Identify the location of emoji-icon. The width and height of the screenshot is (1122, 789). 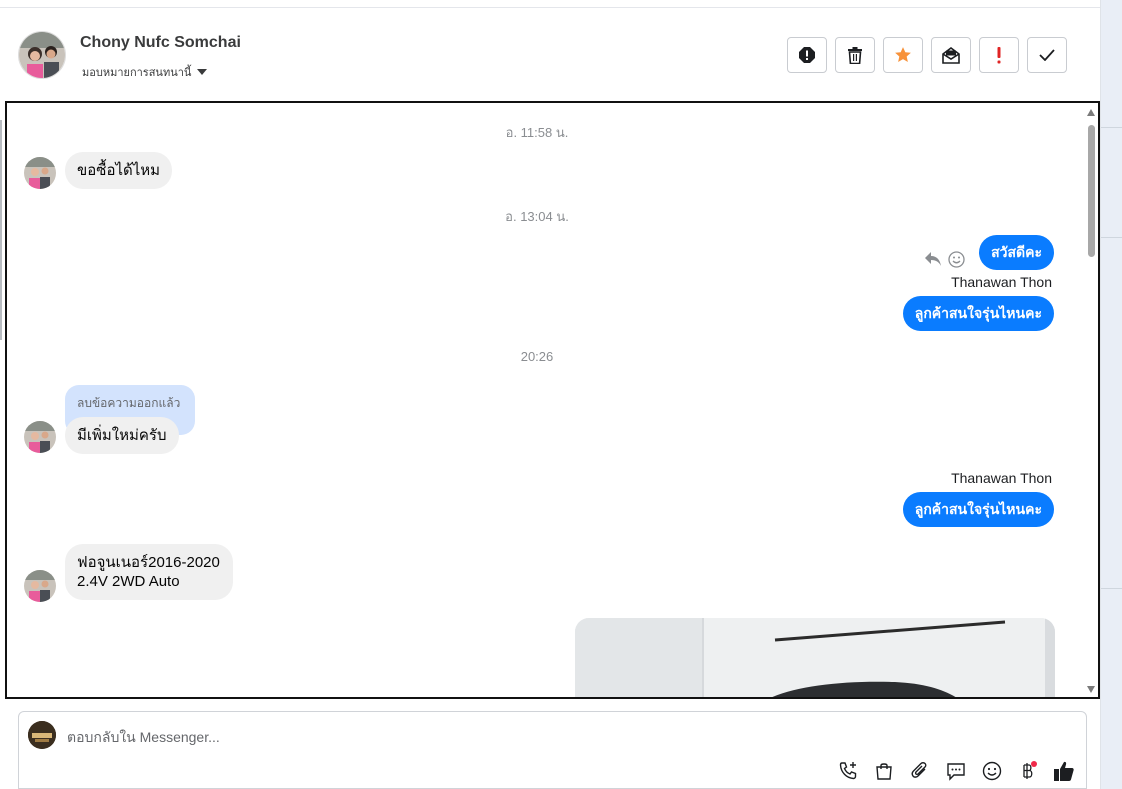
(992, 771).